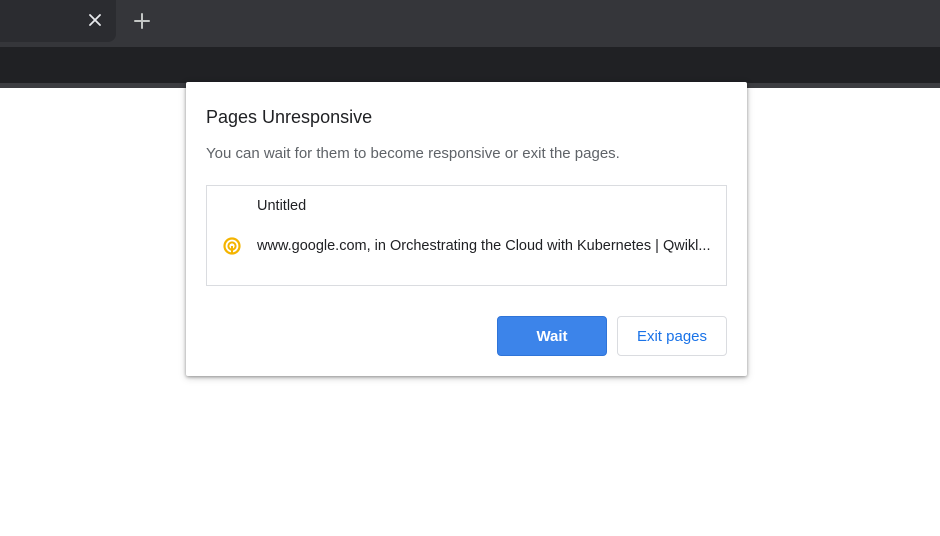 The width and height of the screenshot is (940, 536). Describe the element at coordinates (95, 20) in the screenshot. I see `close-icon` at that location.